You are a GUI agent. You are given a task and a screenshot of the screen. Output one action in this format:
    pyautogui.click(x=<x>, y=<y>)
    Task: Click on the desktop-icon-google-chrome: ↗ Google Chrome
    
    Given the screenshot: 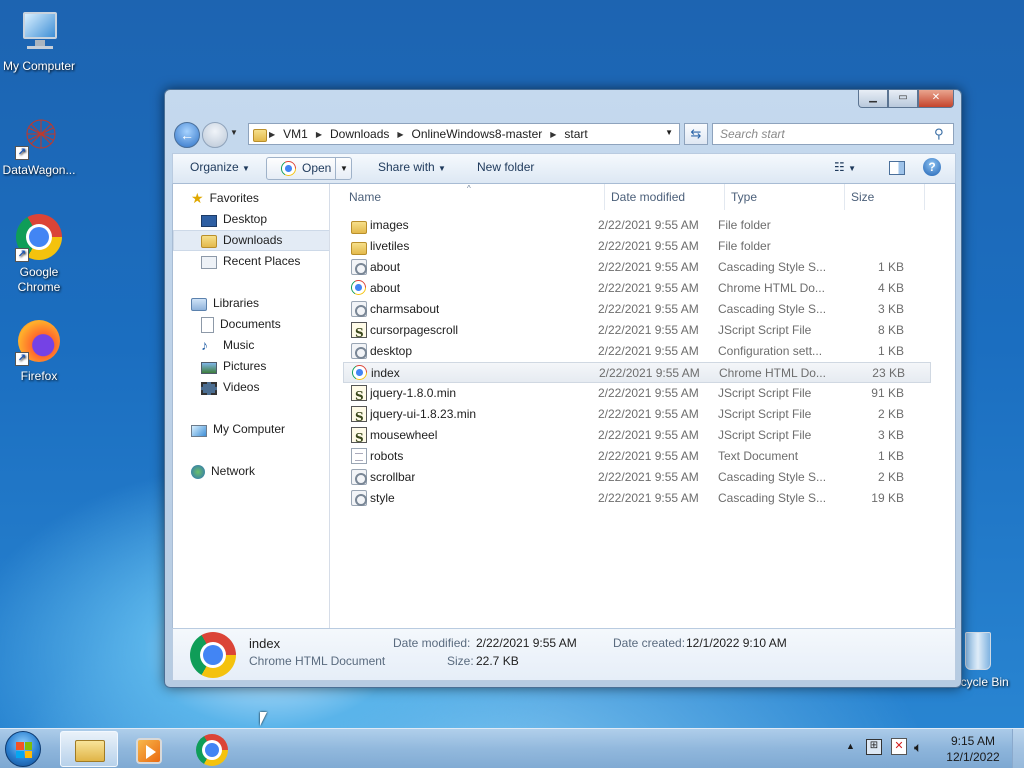 What is the action you would take?
    pyautogui.click(x=39, y=254)
    